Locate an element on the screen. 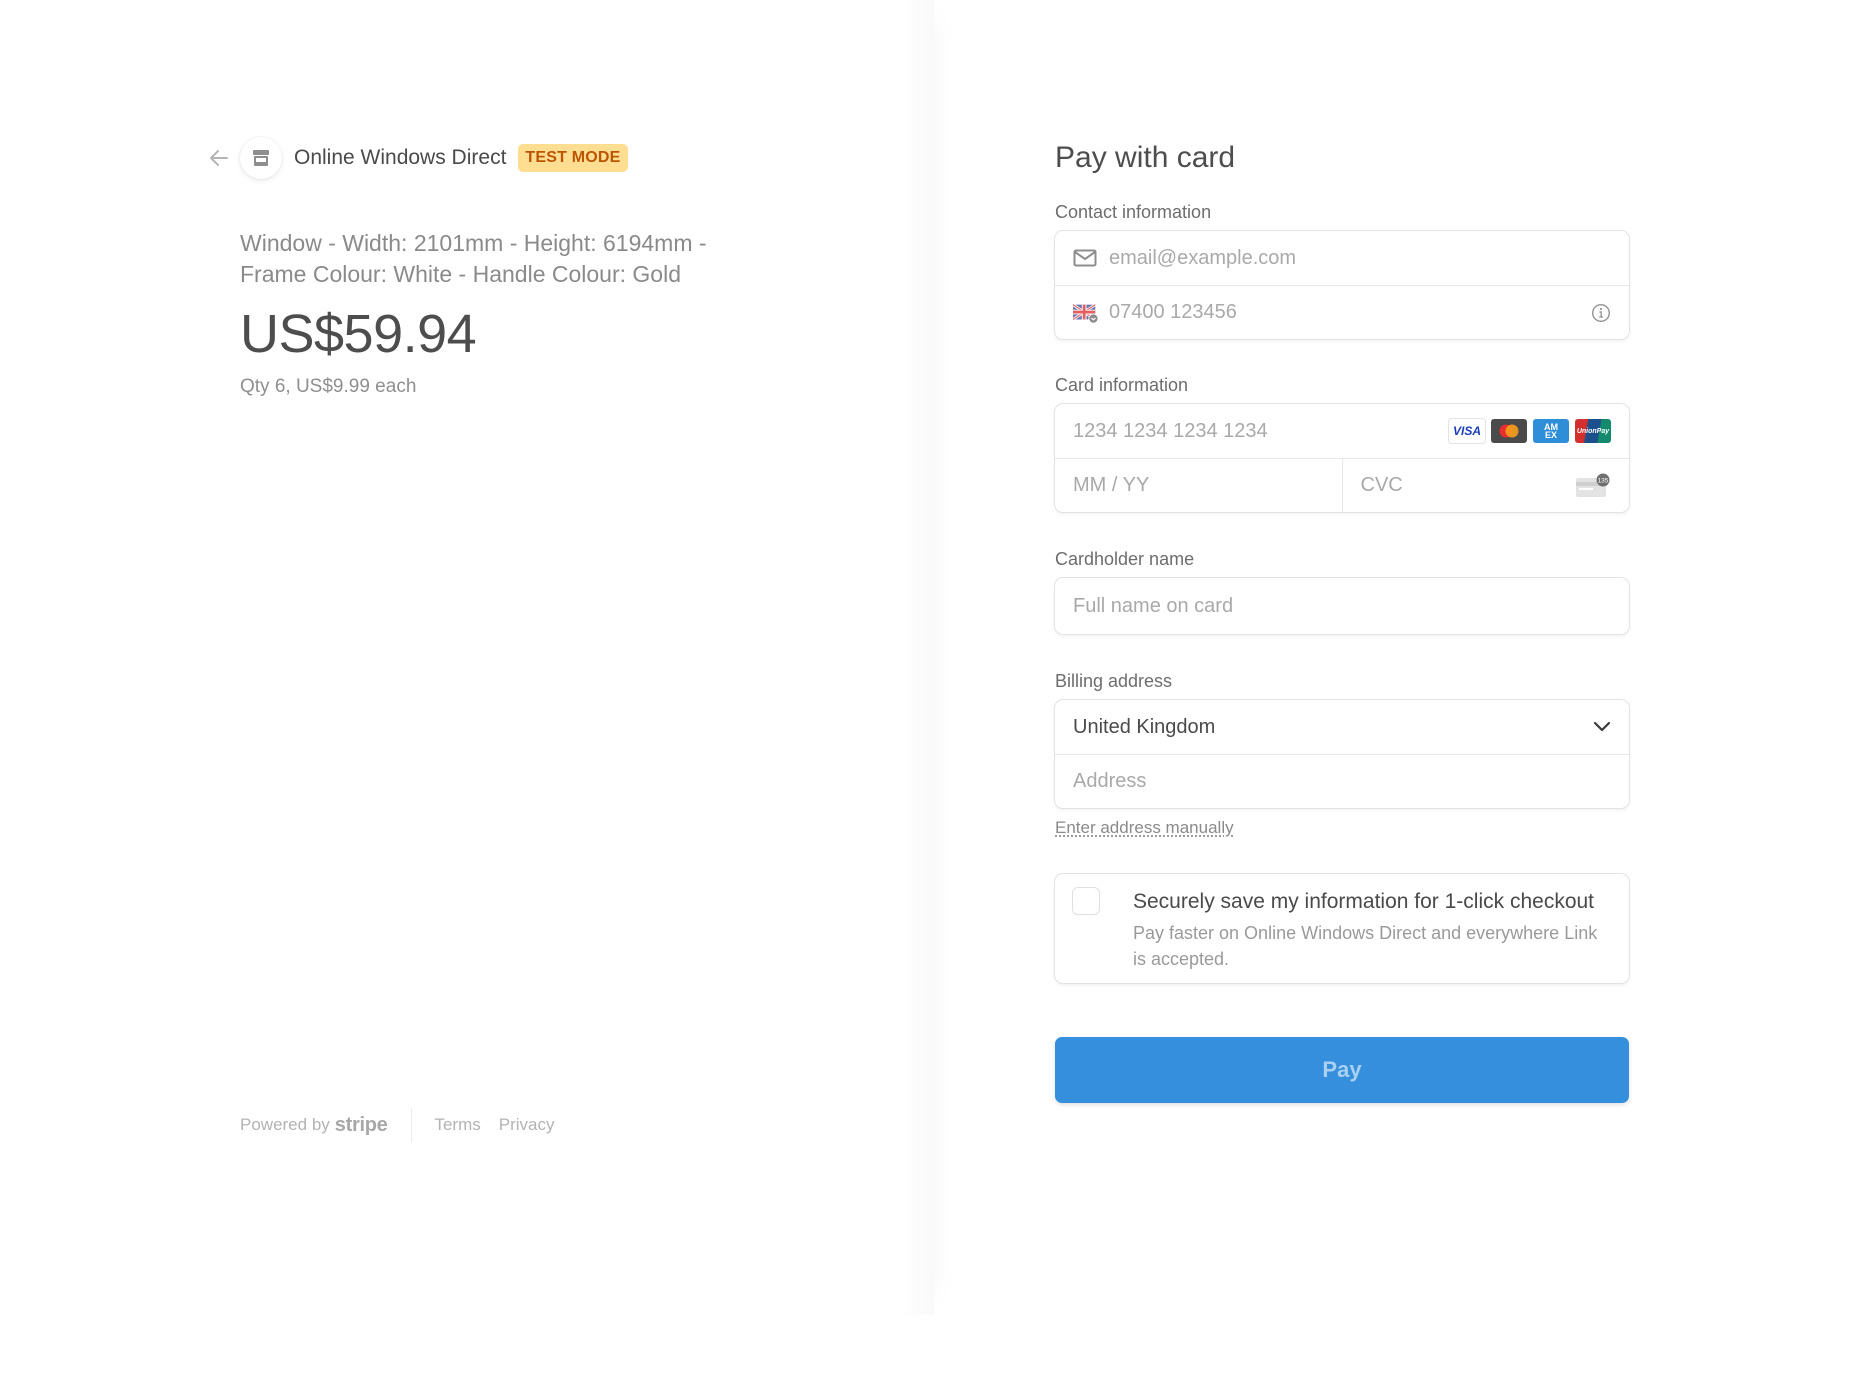 The width and height of the screenshot is (1861, 1395). store-icon is located at coordinates (261, 158).